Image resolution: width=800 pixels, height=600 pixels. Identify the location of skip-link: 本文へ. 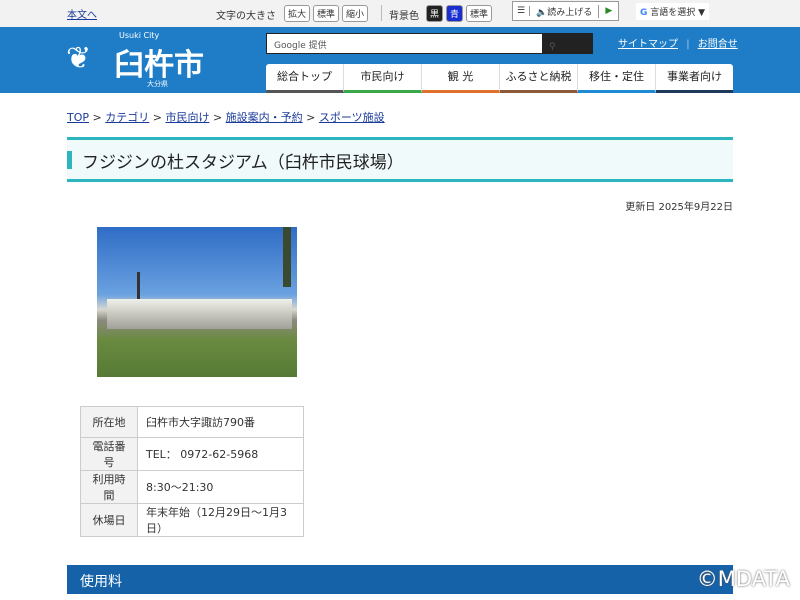
(82, 13).